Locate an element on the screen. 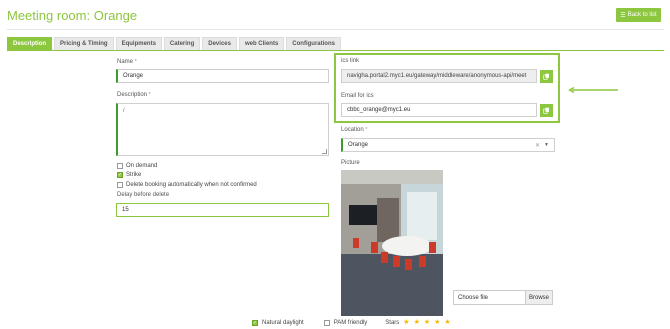 The width and height of the screenshot is (670, 329). back-to-list-button: ☰ Back to list is located at coordinates (638, 15).